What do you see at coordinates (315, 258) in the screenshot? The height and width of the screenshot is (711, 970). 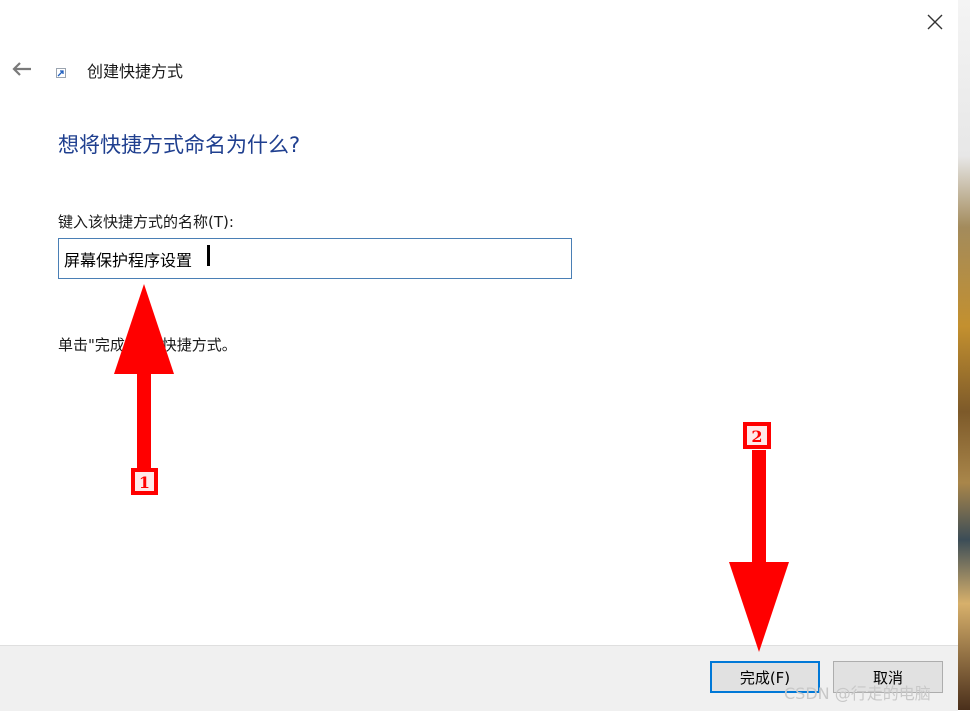 I see `shortcut-name-input` at bounding box center [315, 258].